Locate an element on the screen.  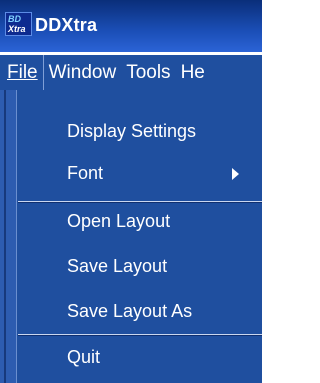
menu-item-save-layout-as: Save Layout As is located at coordinates (129, 311).